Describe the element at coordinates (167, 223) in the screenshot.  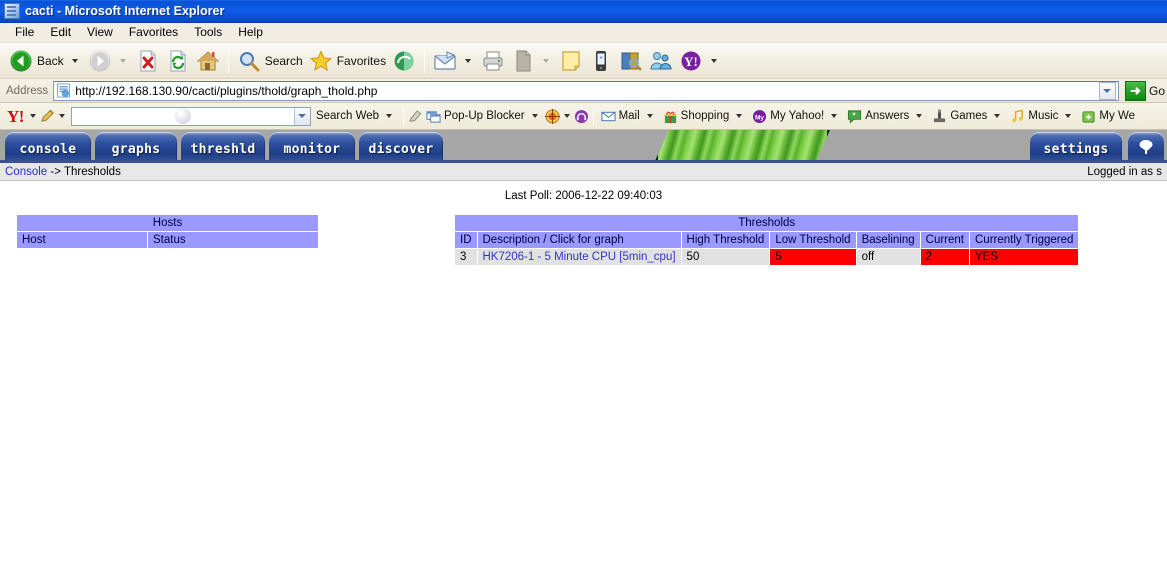
I see `hosts-title-row: Hosts` at that location.